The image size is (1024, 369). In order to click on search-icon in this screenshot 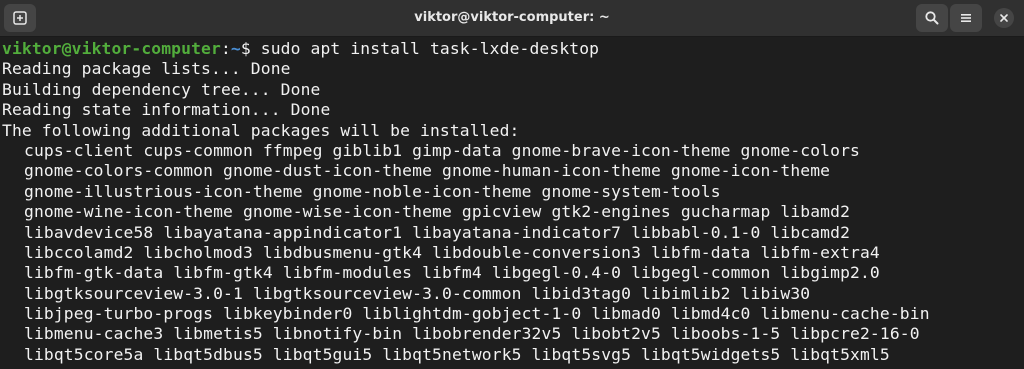, I will do `click(932, 18)`.